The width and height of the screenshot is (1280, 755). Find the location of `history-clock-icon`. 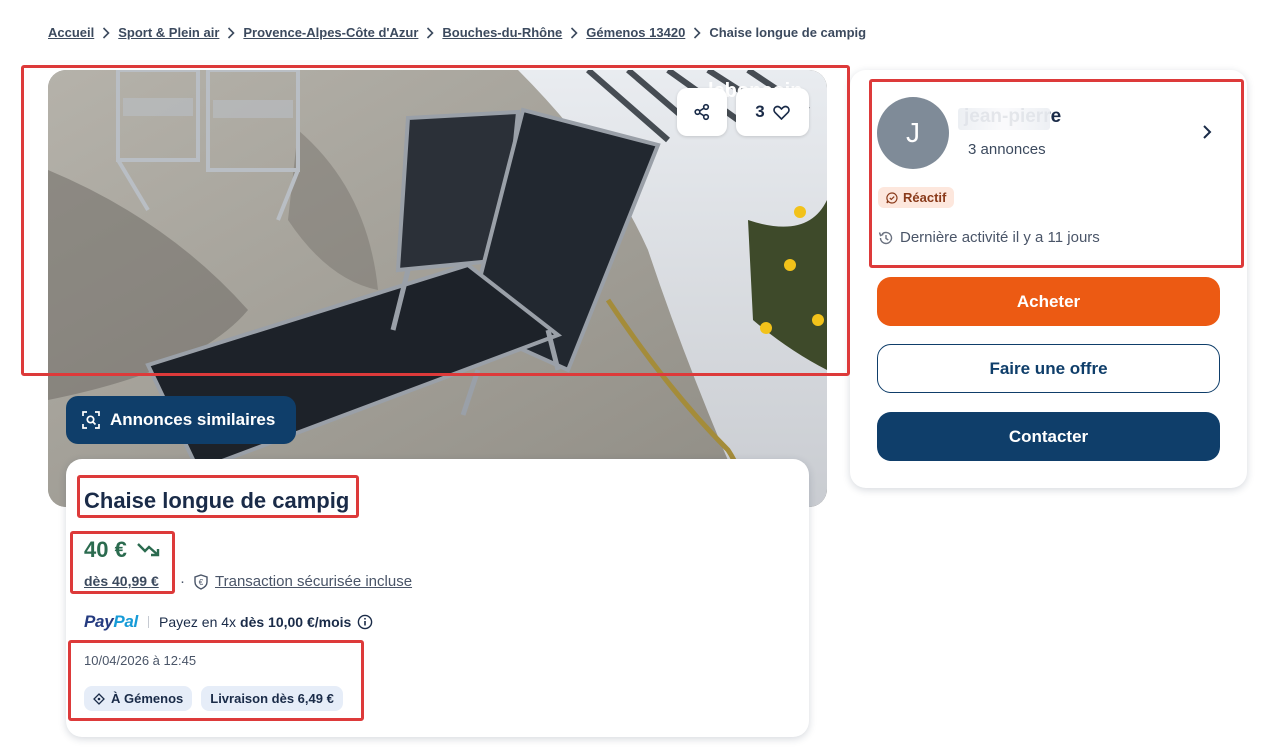

history-clock-icon is located at coordinates (885, 237).